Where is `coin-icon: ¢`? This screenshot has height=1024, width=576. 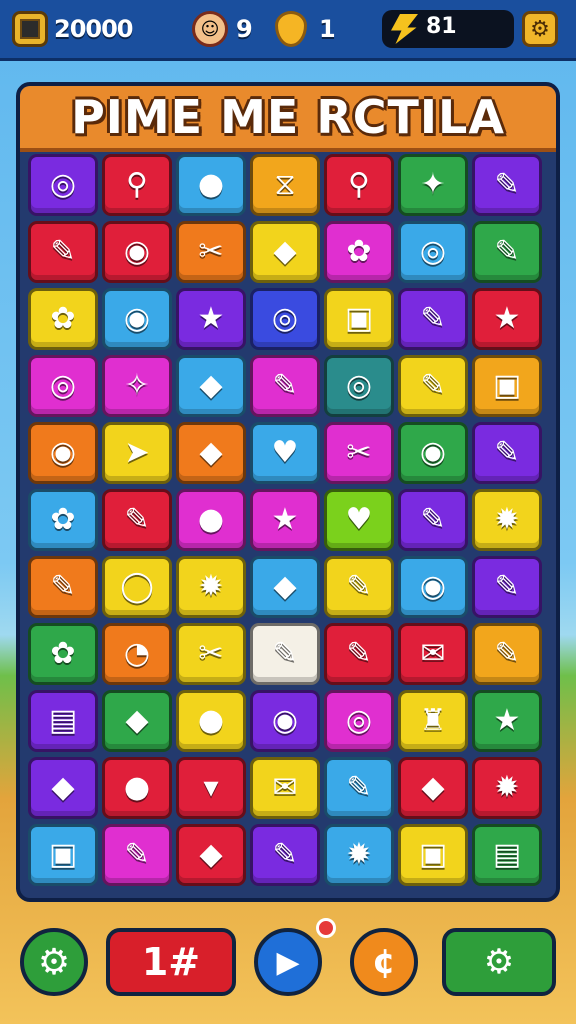 coin-icon: ¢ is located at coordinates (384, 962).